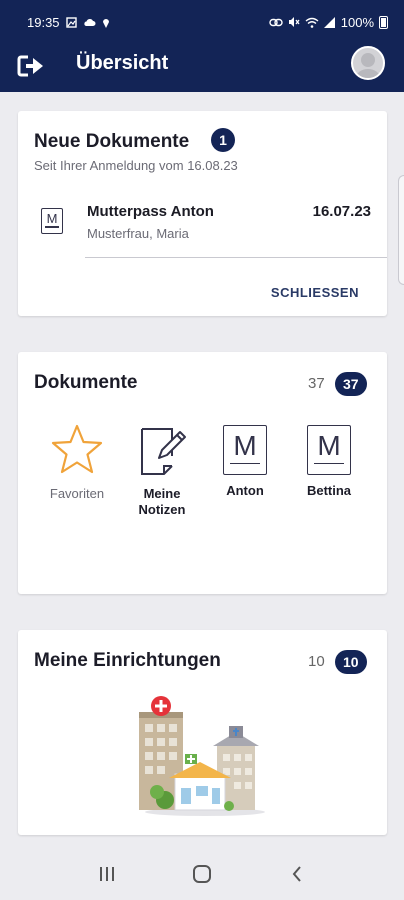  Describe the element at coordinates (150, 211) in the screenshot. I see `document-title: Mutterpass Anton` at that location.